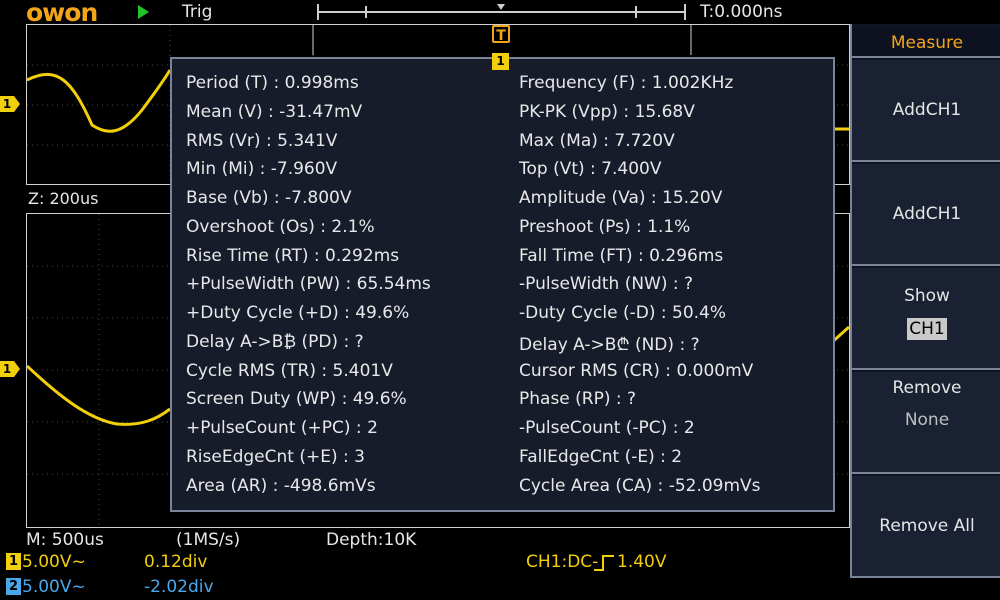 This screenshot has height=600, width=1000. Describe the element at coordinates (605, 226) in the screenshot. I see `measure-item-right: Preshoot (Ps) : 1.1%` at that location.